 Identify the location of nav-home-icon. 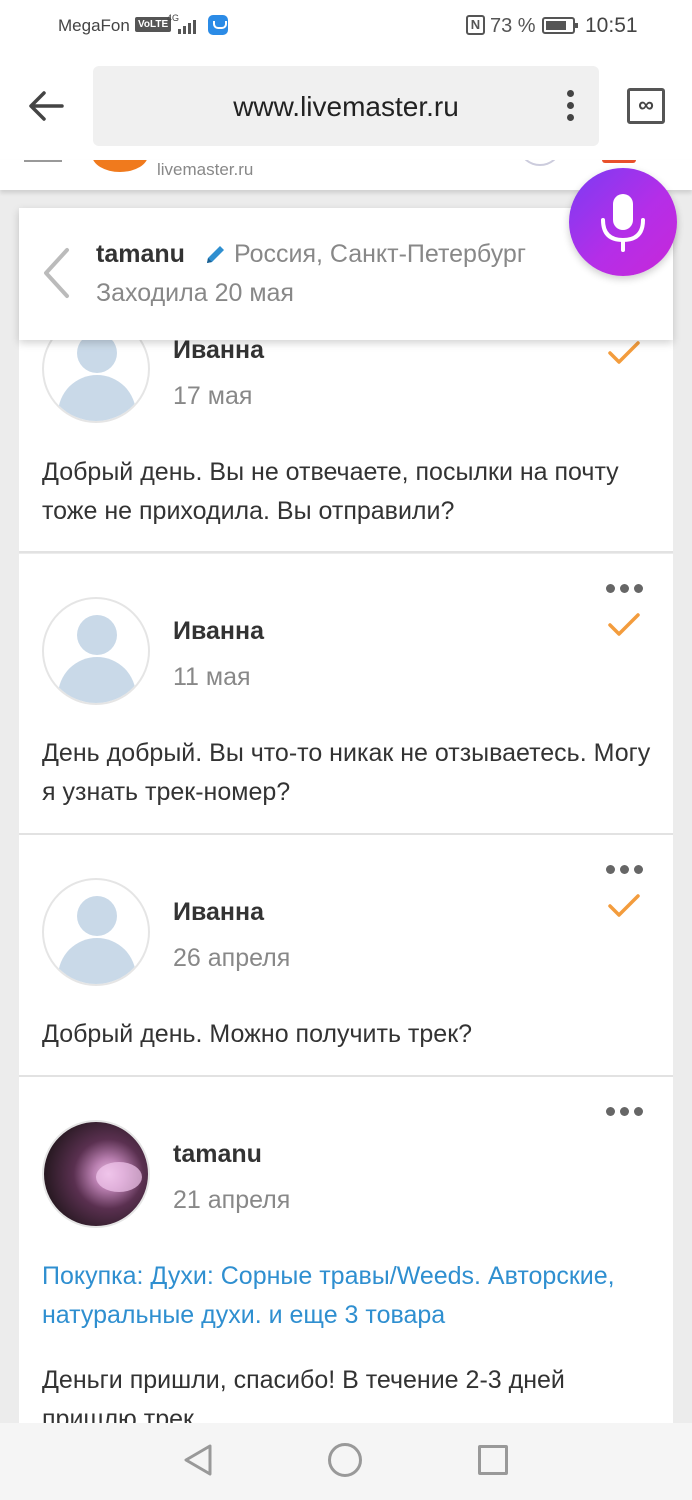
(345, 1460).